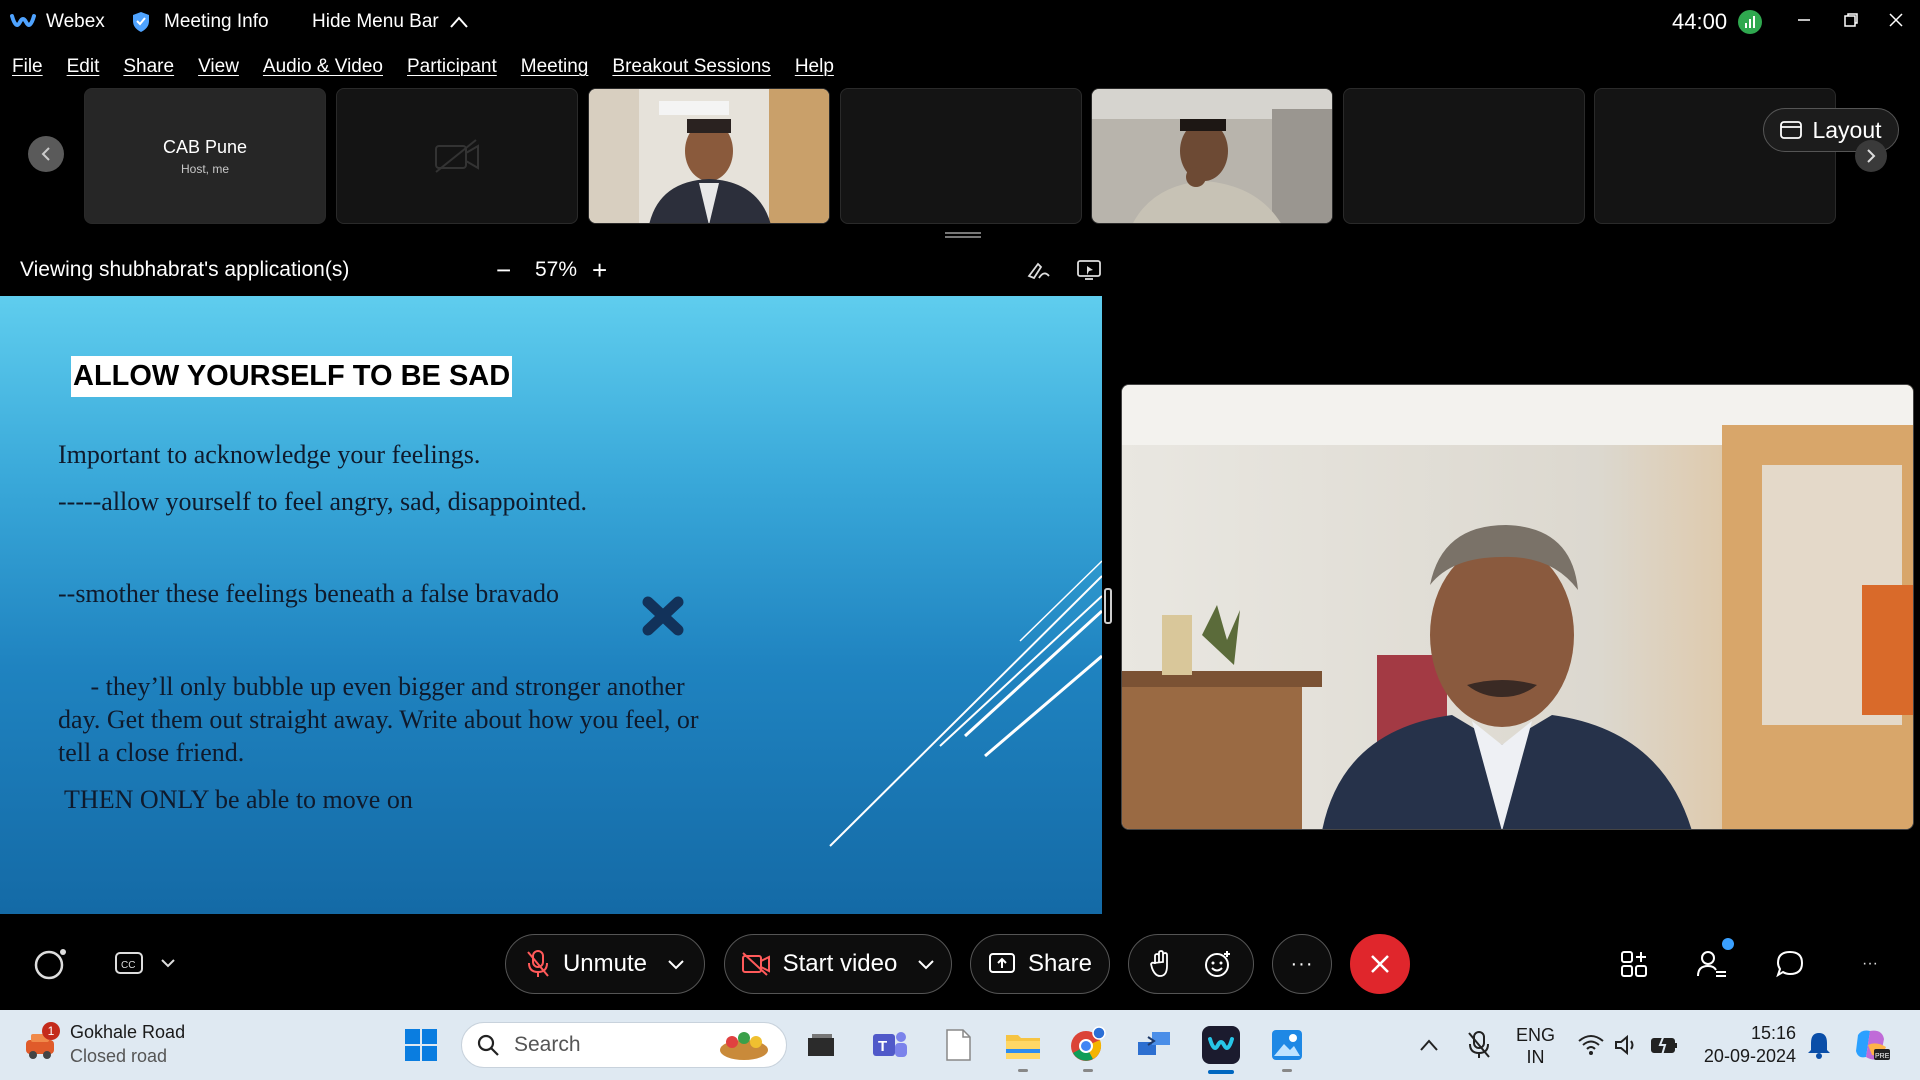  Describe the element at coordinates (1479, 1045) in the screenshot. I see `mic-muted-tray` at that location.